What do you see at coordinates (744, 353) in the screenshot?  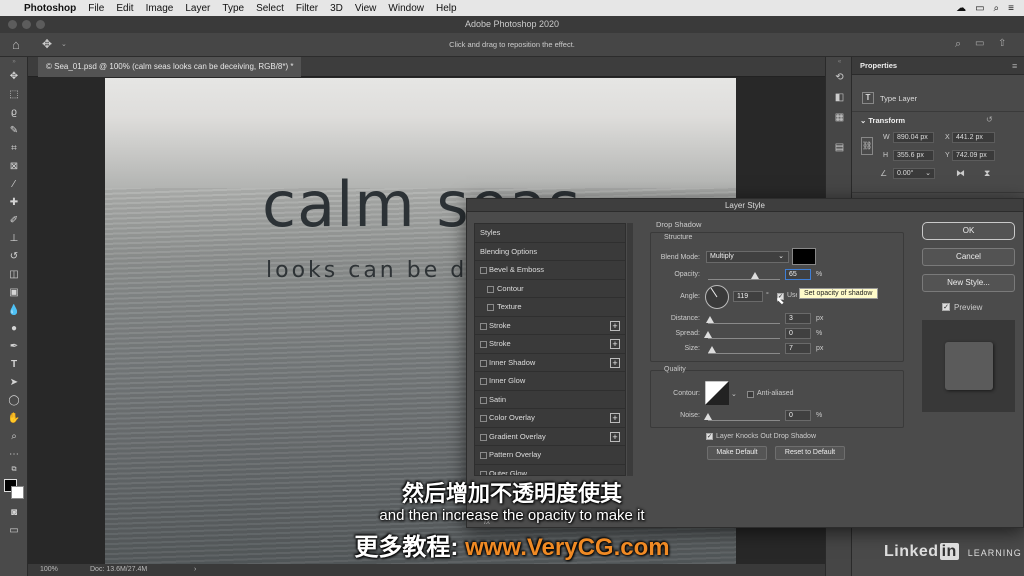 I see `size-slider` at bounding box center [744, 353].